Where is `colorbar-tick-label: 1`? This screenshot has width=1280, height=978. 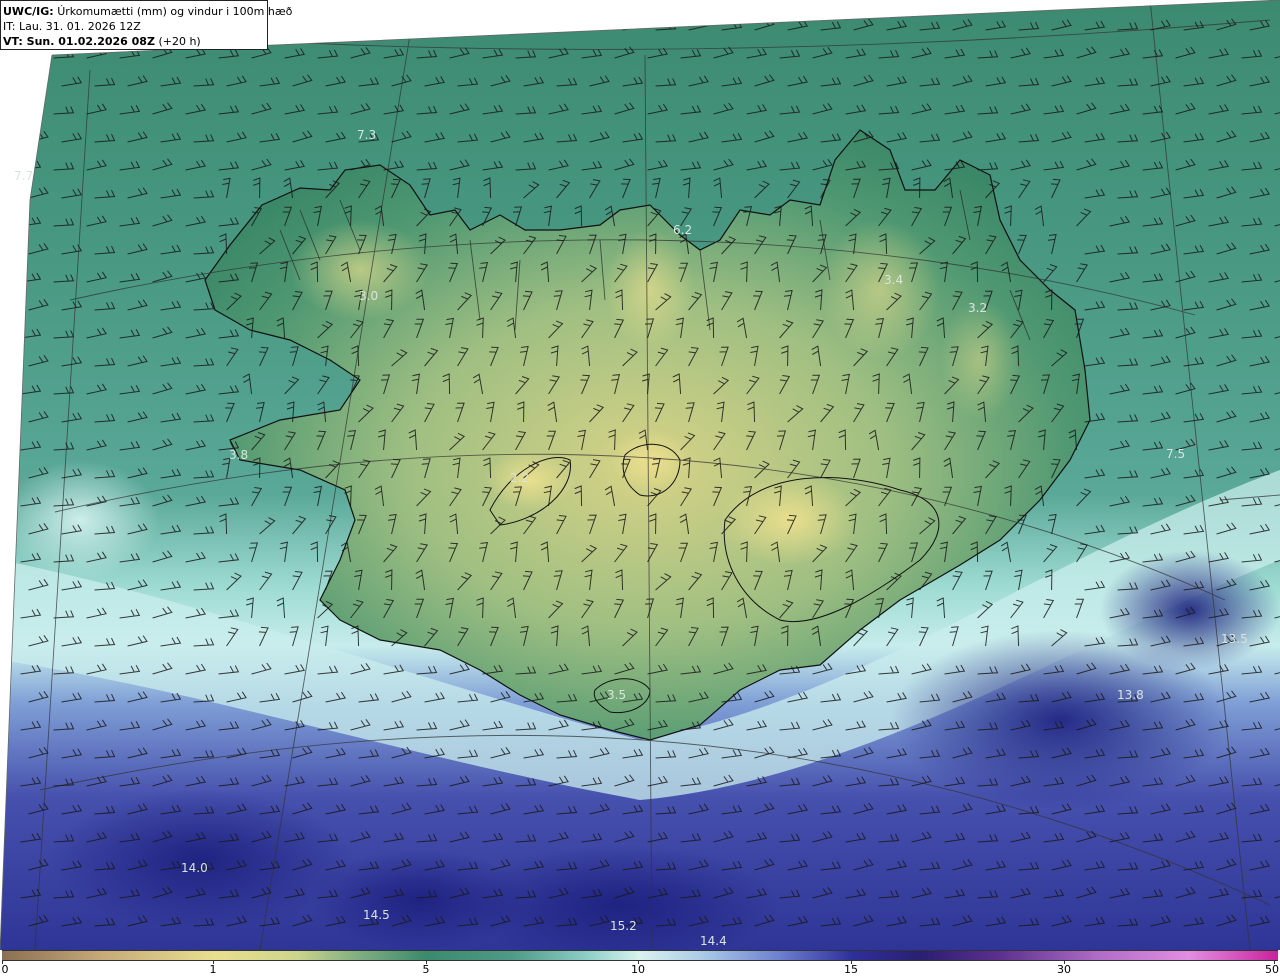 colorbar-tick-label: 1 is located at coordinates (213, 969).